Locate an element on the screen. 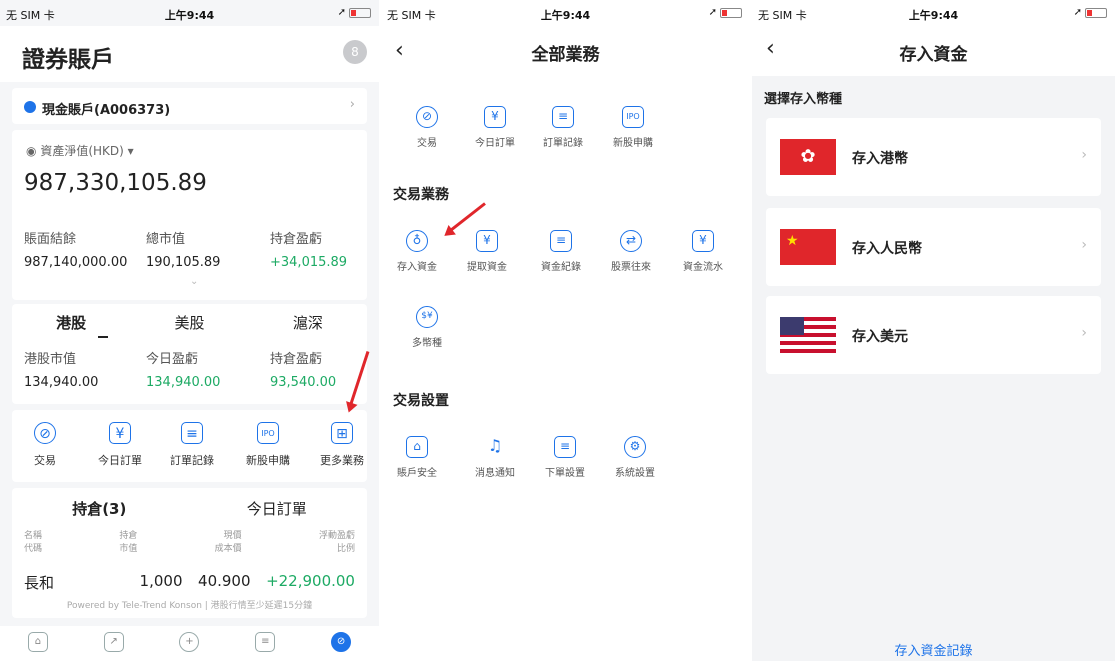 The image size is (1115, 661). news-icon: ≡ is located at coordinates (265, 642).